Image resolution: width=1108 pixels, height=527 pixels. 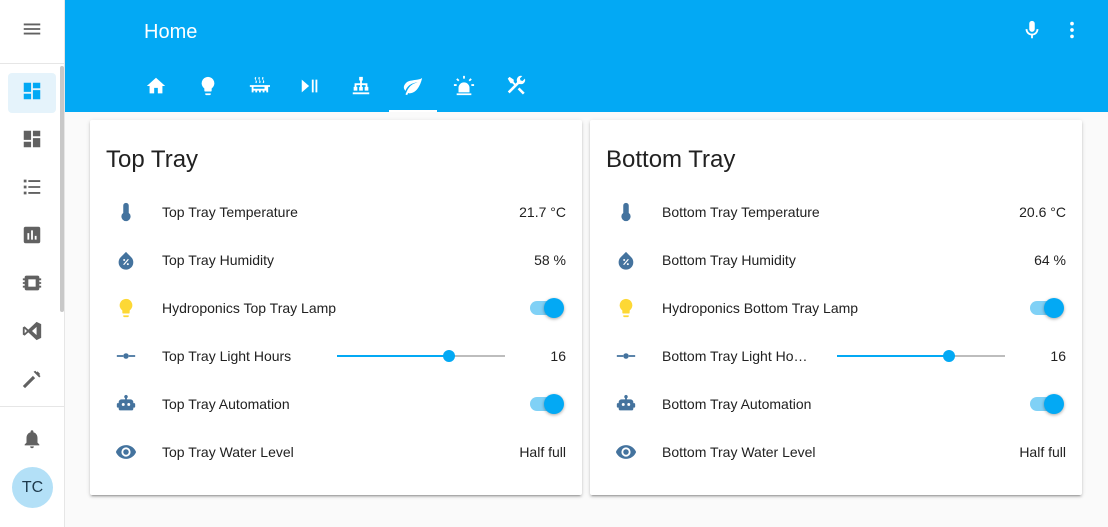 What do you see at coordinates (836, 356) in the screenshot?
I see `entity-row: Bottom Tray Light Hou… 16` at bounding box center [836, 356].